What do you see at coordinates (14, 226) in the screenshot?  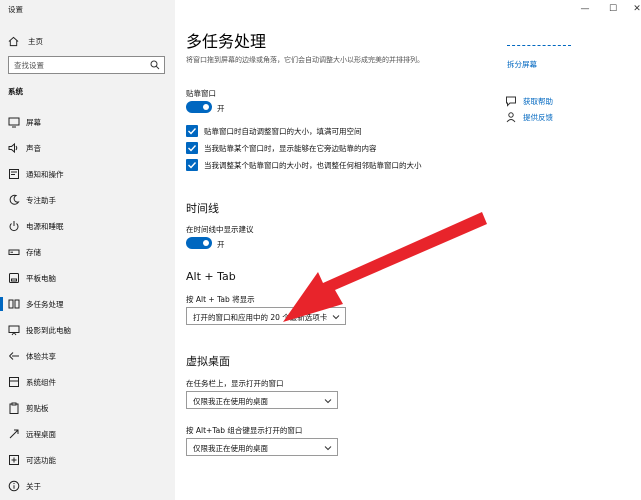 I see `power-icon` at bounding box center [14, 226].